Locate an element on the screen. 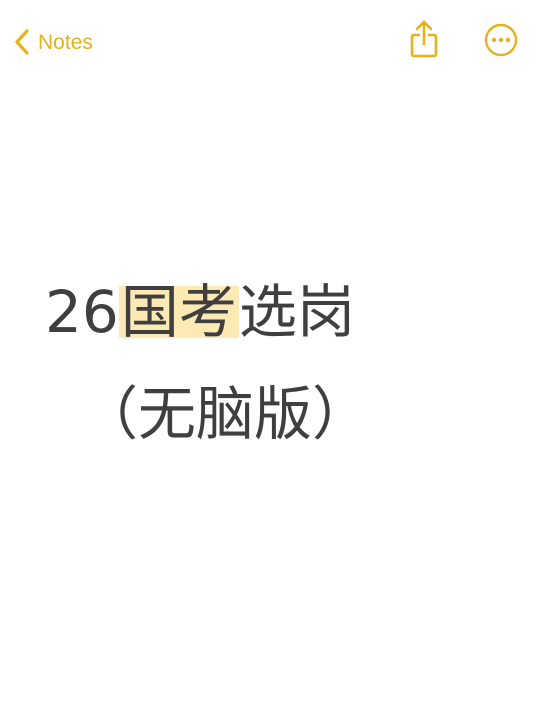 The image size is (540, 720). more-button is located at coordinates (501, 40).